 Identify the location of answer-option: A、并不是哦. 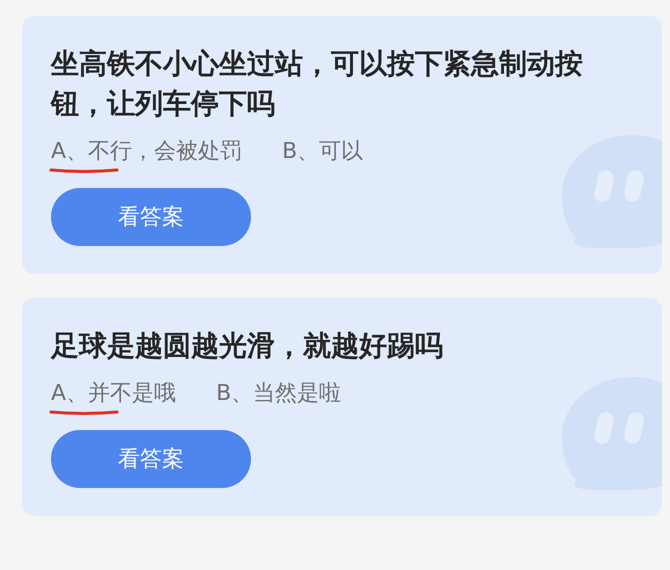
(113, 393).